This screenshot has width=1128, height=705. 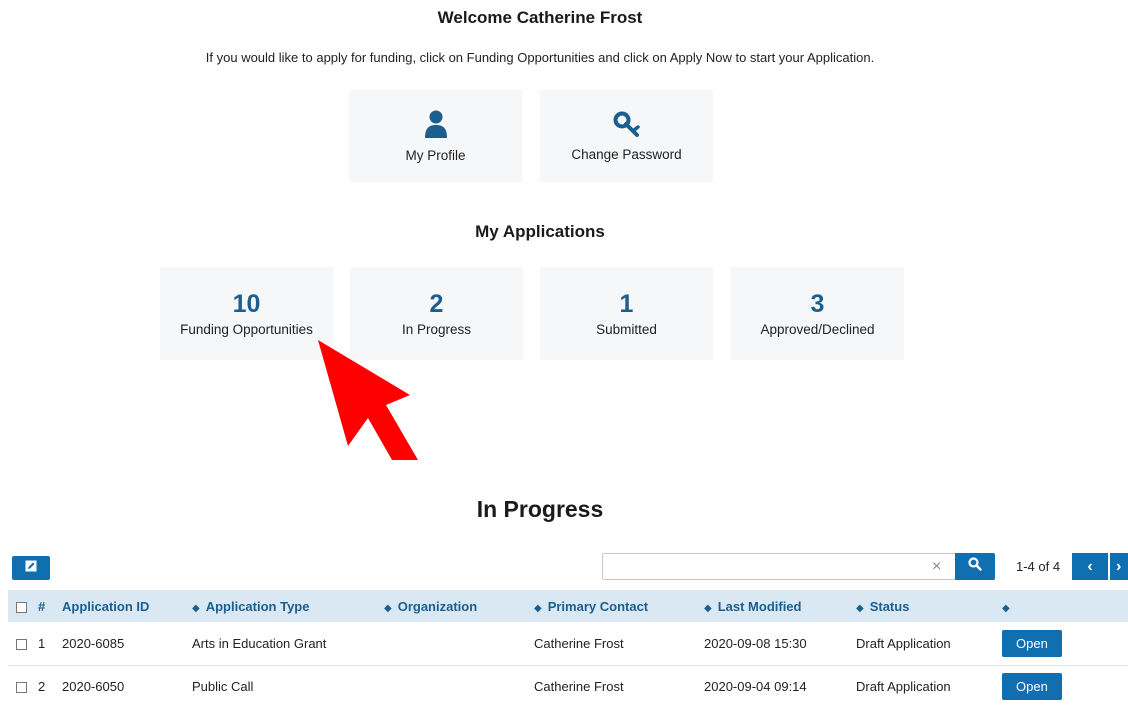 I want to click on col-actions: ◆, so click(x=1063, y=606).